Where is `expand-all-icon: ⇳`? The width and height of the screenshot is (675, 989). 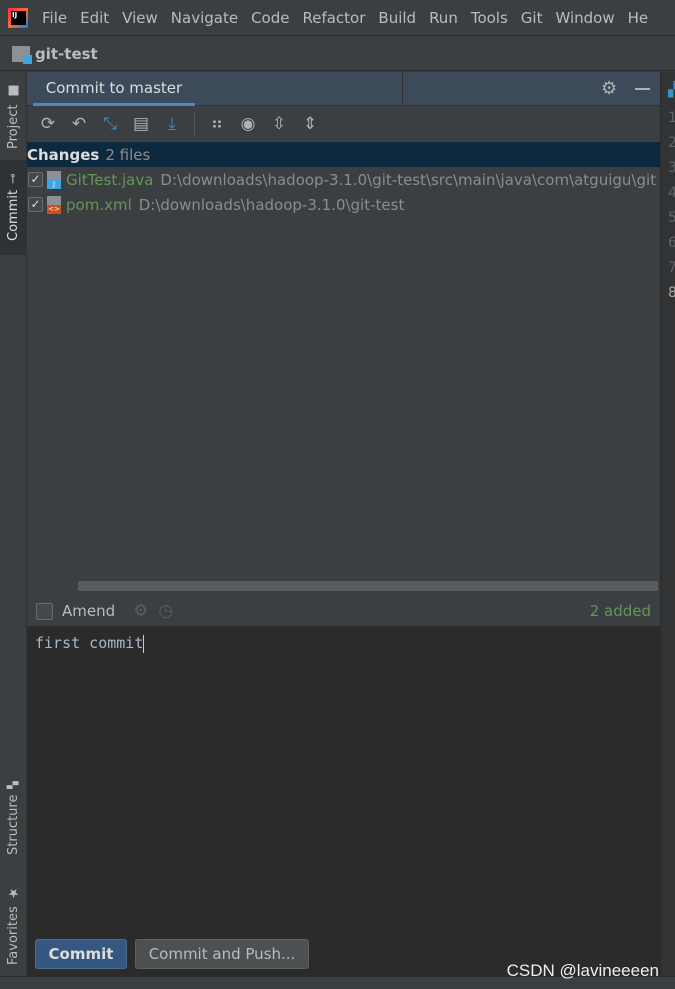
expand-all-icon: ⇳ is located at coordinates (279, 124).